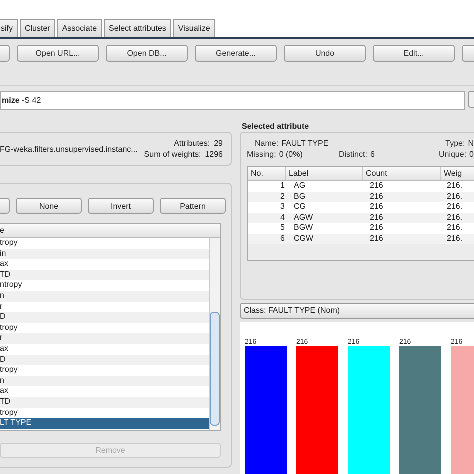 This screenshot has height=474, width=474. Describe the element at coordinates (261, 155) in the screenshot. I see `missing-label: Missing:` at that location.